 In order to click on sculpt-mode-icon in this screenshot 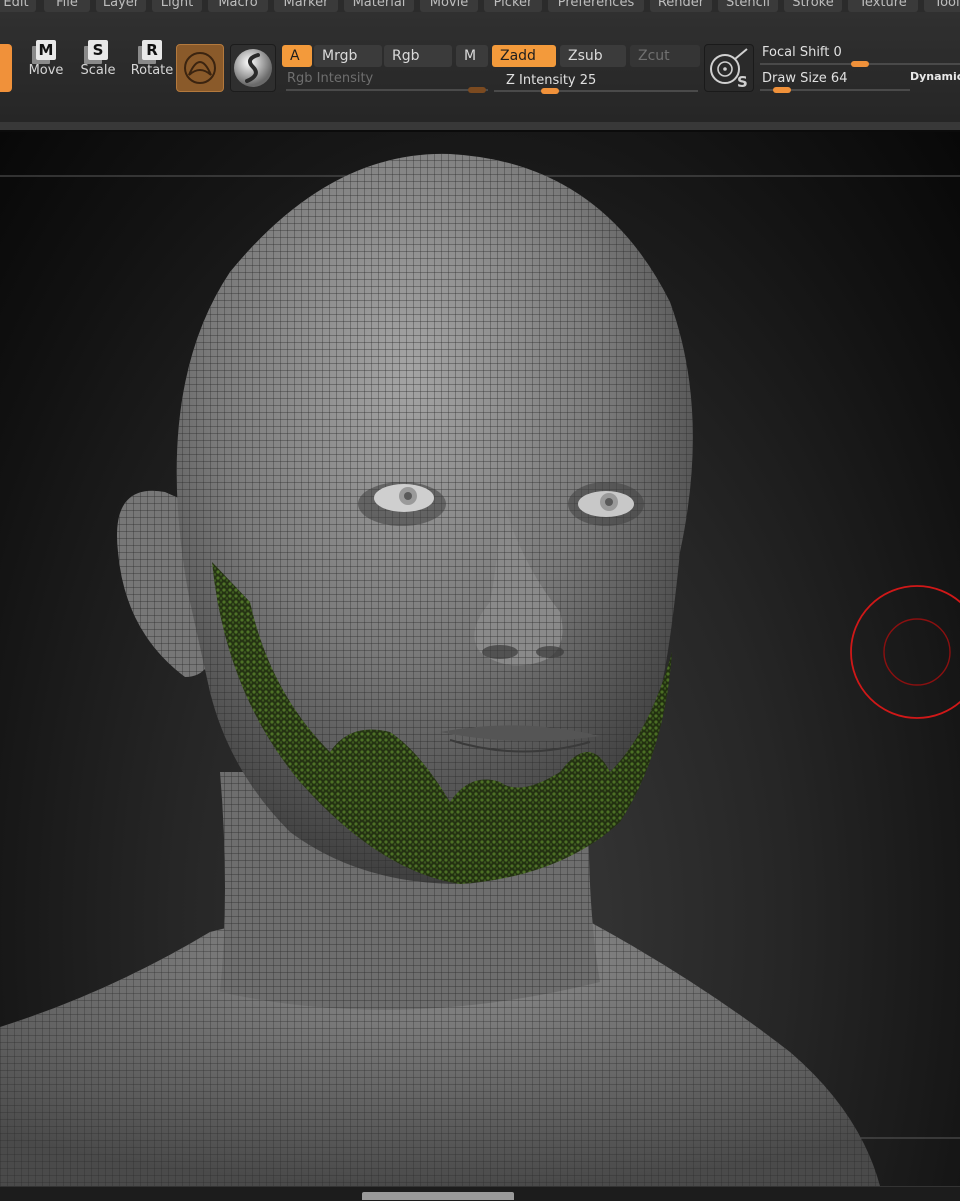, I will do `click(200, 68)`.